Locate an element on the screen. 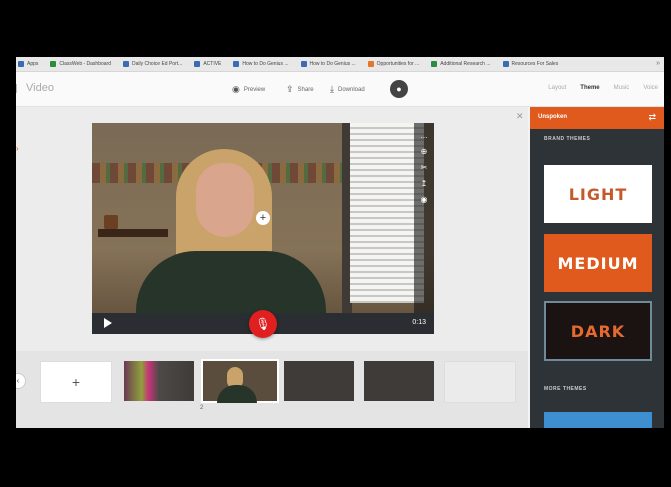 The width and height of the screenshot is (671, 487). preview-button: ◉ Preview is located at coordinates (248, 89).